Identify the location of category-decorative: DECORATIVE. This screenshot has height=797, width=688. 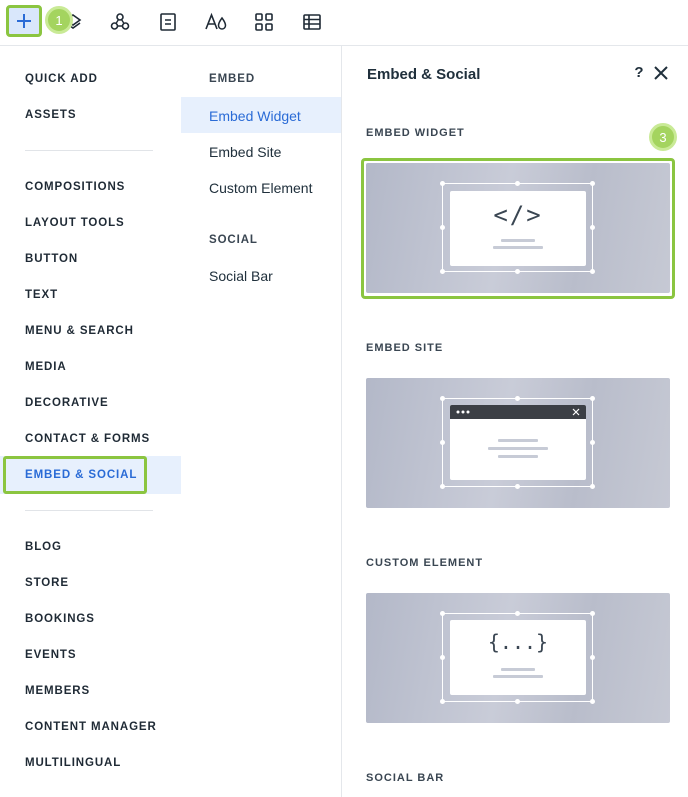
(67, 403).